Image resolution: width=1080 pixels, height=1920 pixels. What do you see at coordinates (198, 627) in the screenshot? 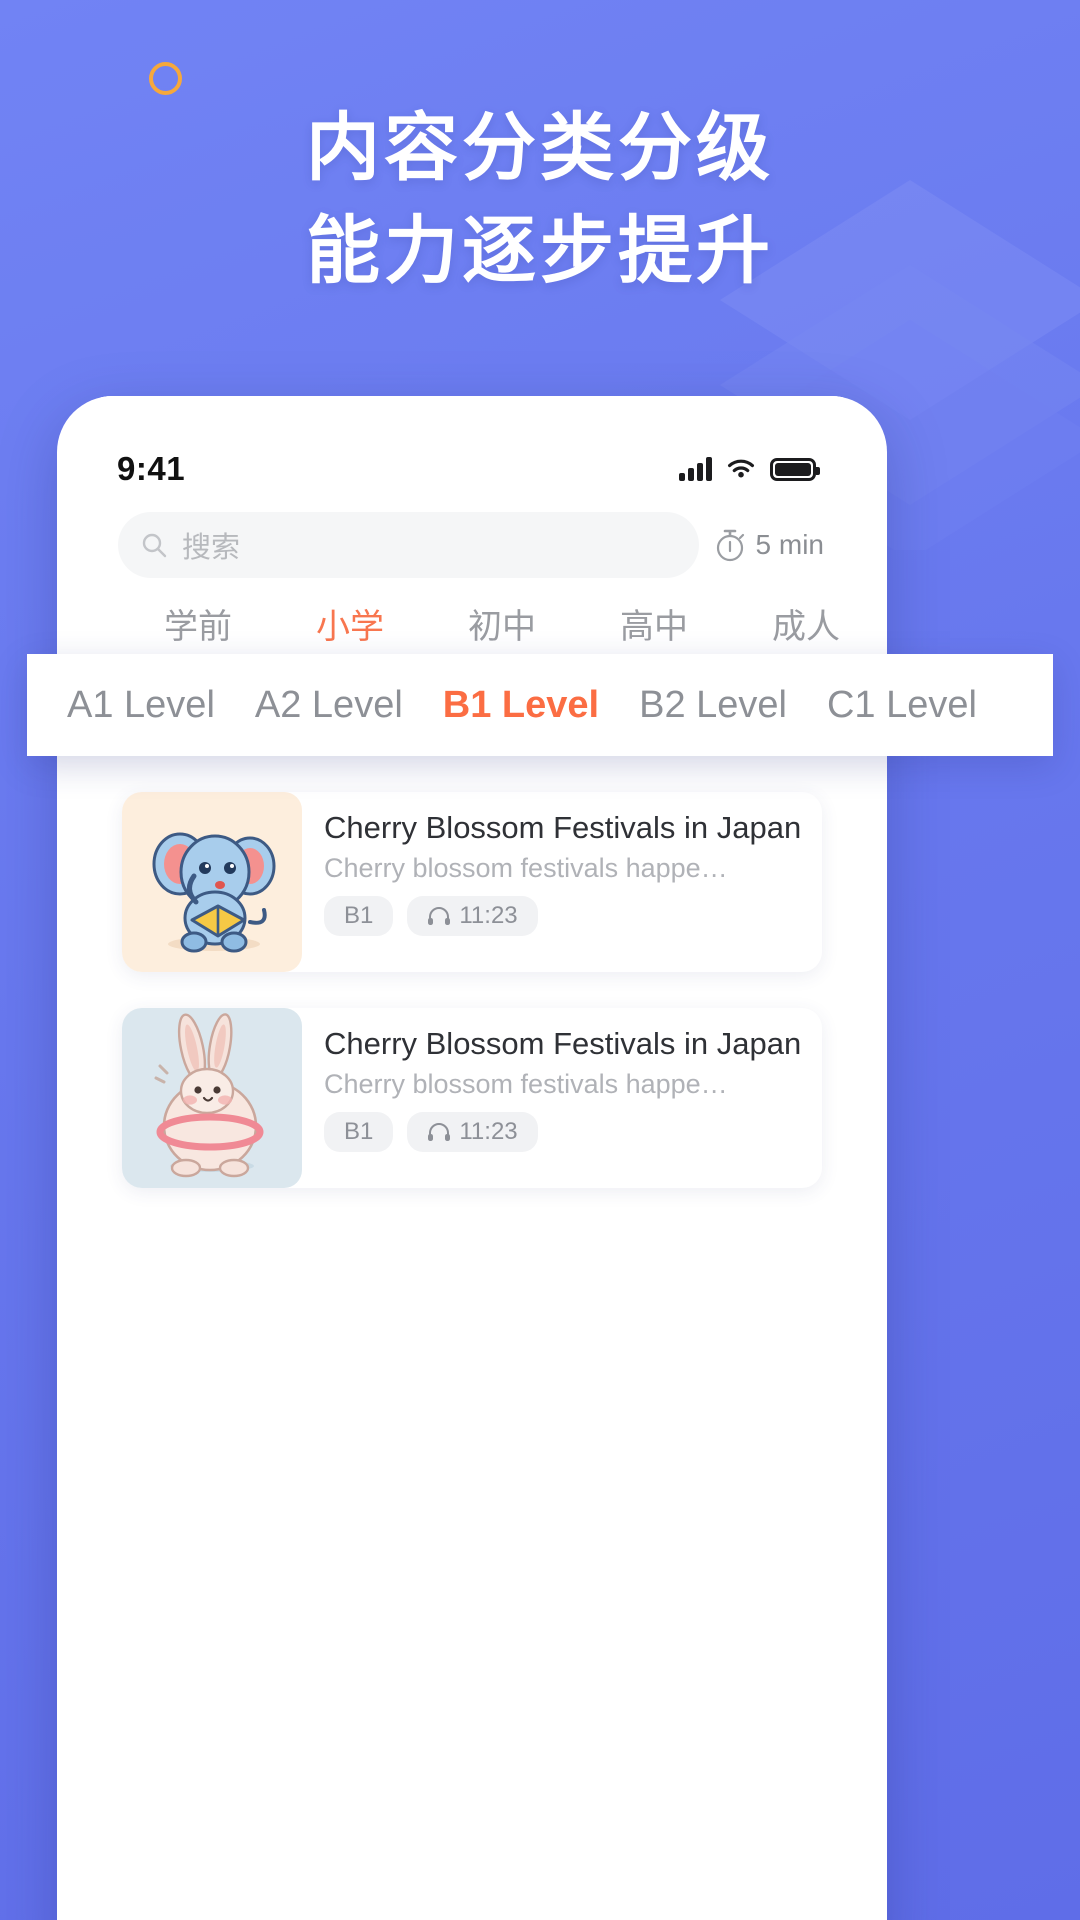
I see `grade-tab-label: 学前` at bounding box center [198, 627].